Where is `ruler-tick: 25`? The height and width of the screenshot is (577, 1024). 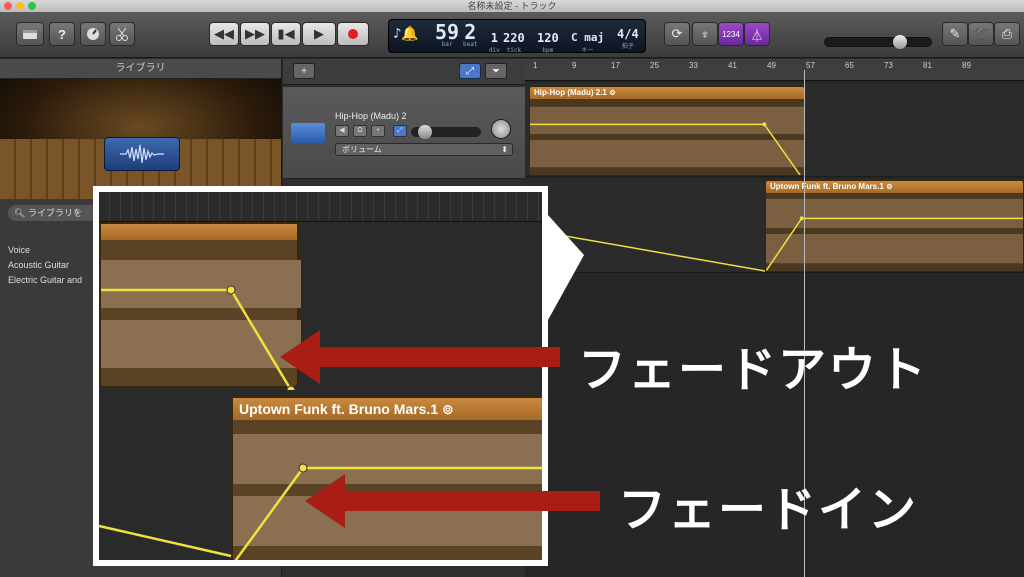
ruler-tick: 25 is located at coordinates (654, 65).